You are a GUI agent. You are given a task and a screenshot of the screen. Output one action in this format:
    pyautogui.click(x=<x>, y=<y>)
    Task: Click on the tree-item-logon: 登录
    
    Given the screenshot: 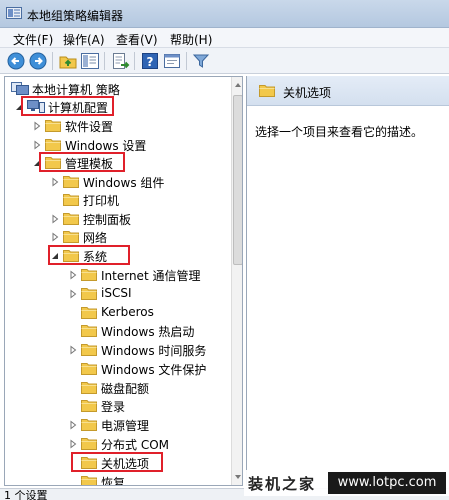 What is the action you would take?
    pyautogui.click(x=117, y=406)
    